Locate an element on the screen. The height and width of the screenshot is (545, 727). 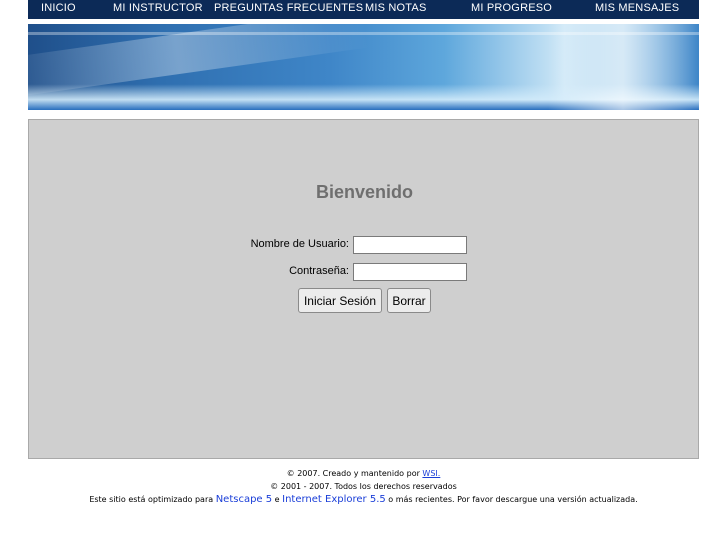
nav-item-preguntas-frecuentes: PREGUNTAS FRECUENTES is located at coordinates (288, 8).